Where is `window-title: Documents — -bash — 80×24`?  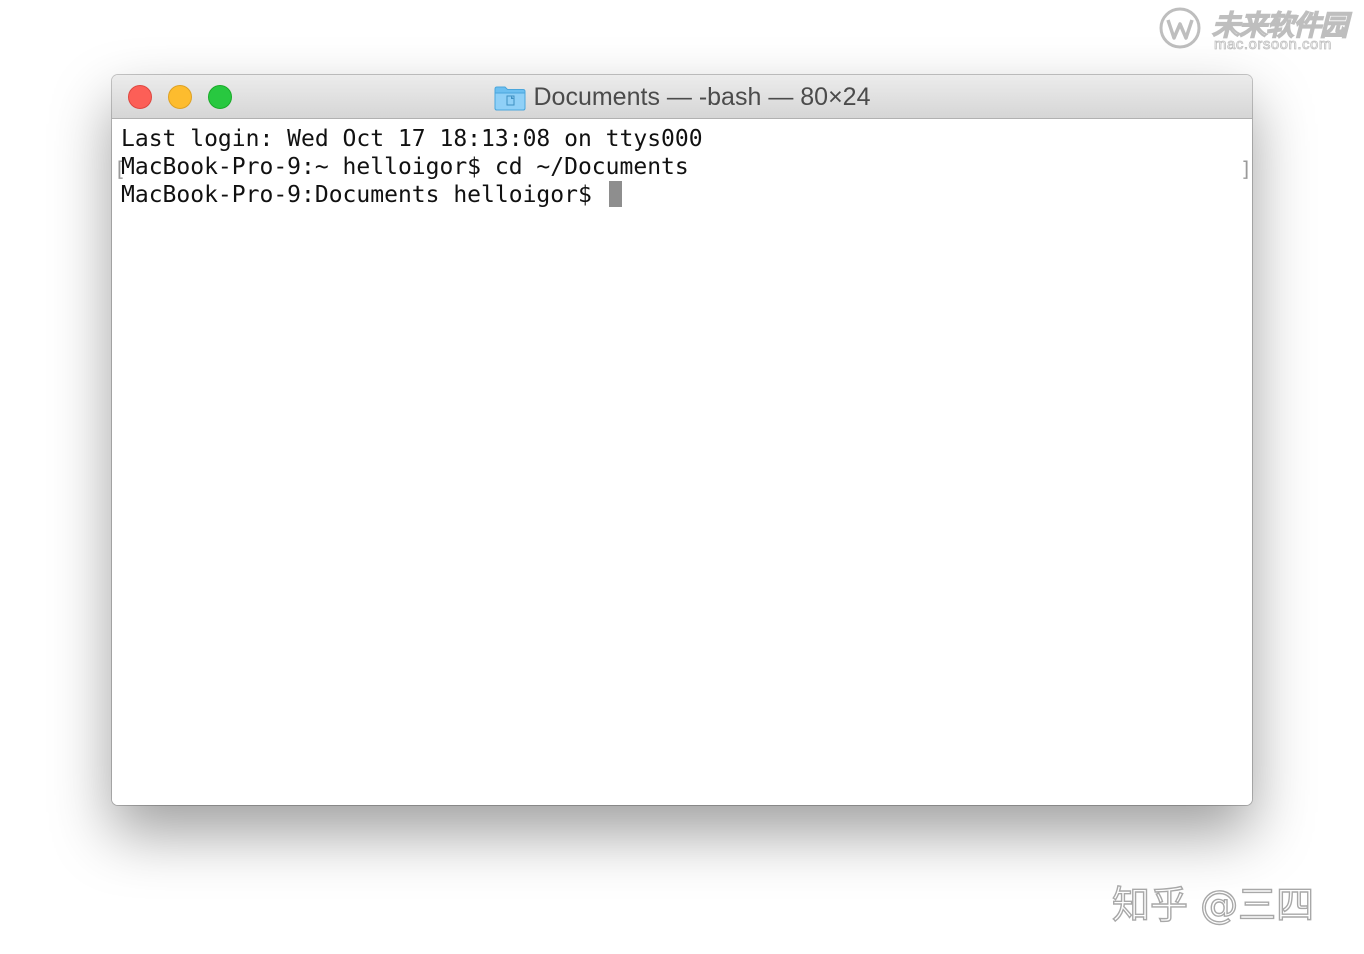 window-title: Documents — -bash — 80×24 is located at coordinates (702, 96).